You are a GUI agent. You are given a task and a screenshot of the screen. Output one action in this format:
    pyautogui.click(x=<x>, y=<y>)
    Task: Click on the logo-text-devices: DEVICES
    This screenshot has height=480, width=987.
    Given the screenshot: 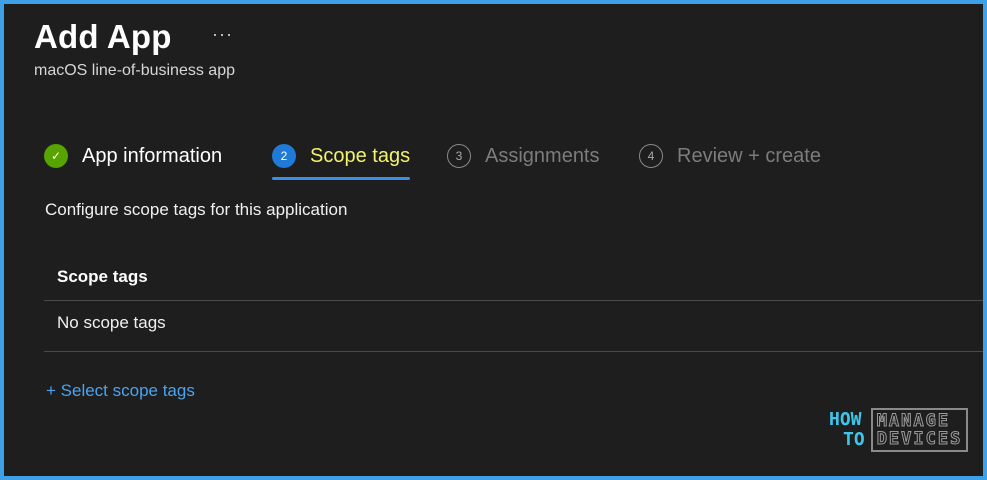 What is the action you would take?
    pyautogui.click(x=919, y=439)
    